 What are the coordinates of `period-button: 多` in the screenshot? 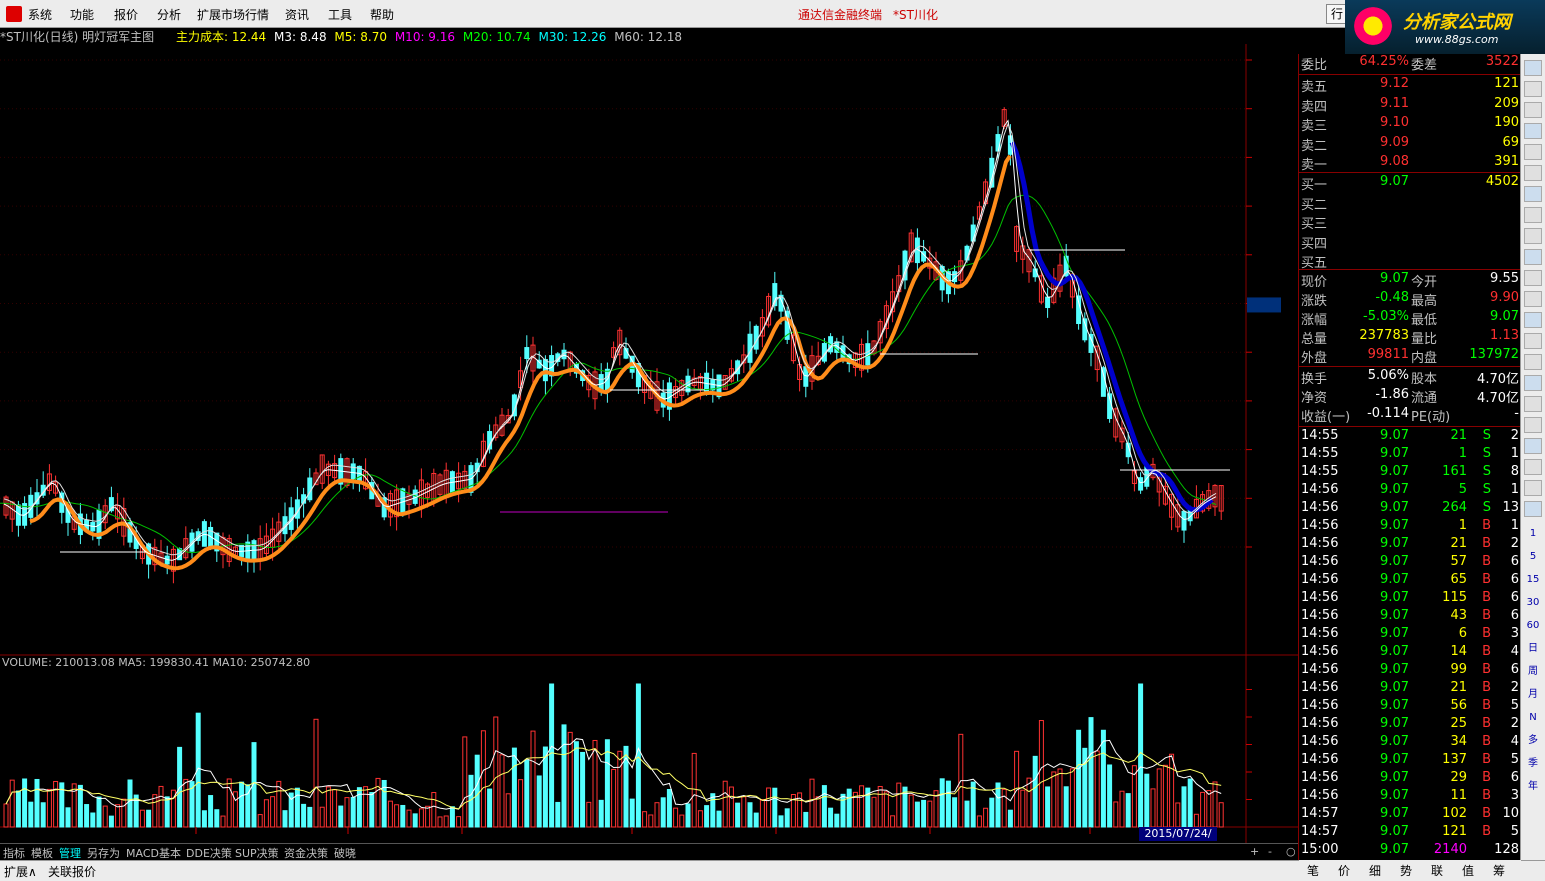 It's located at (1533, 741).